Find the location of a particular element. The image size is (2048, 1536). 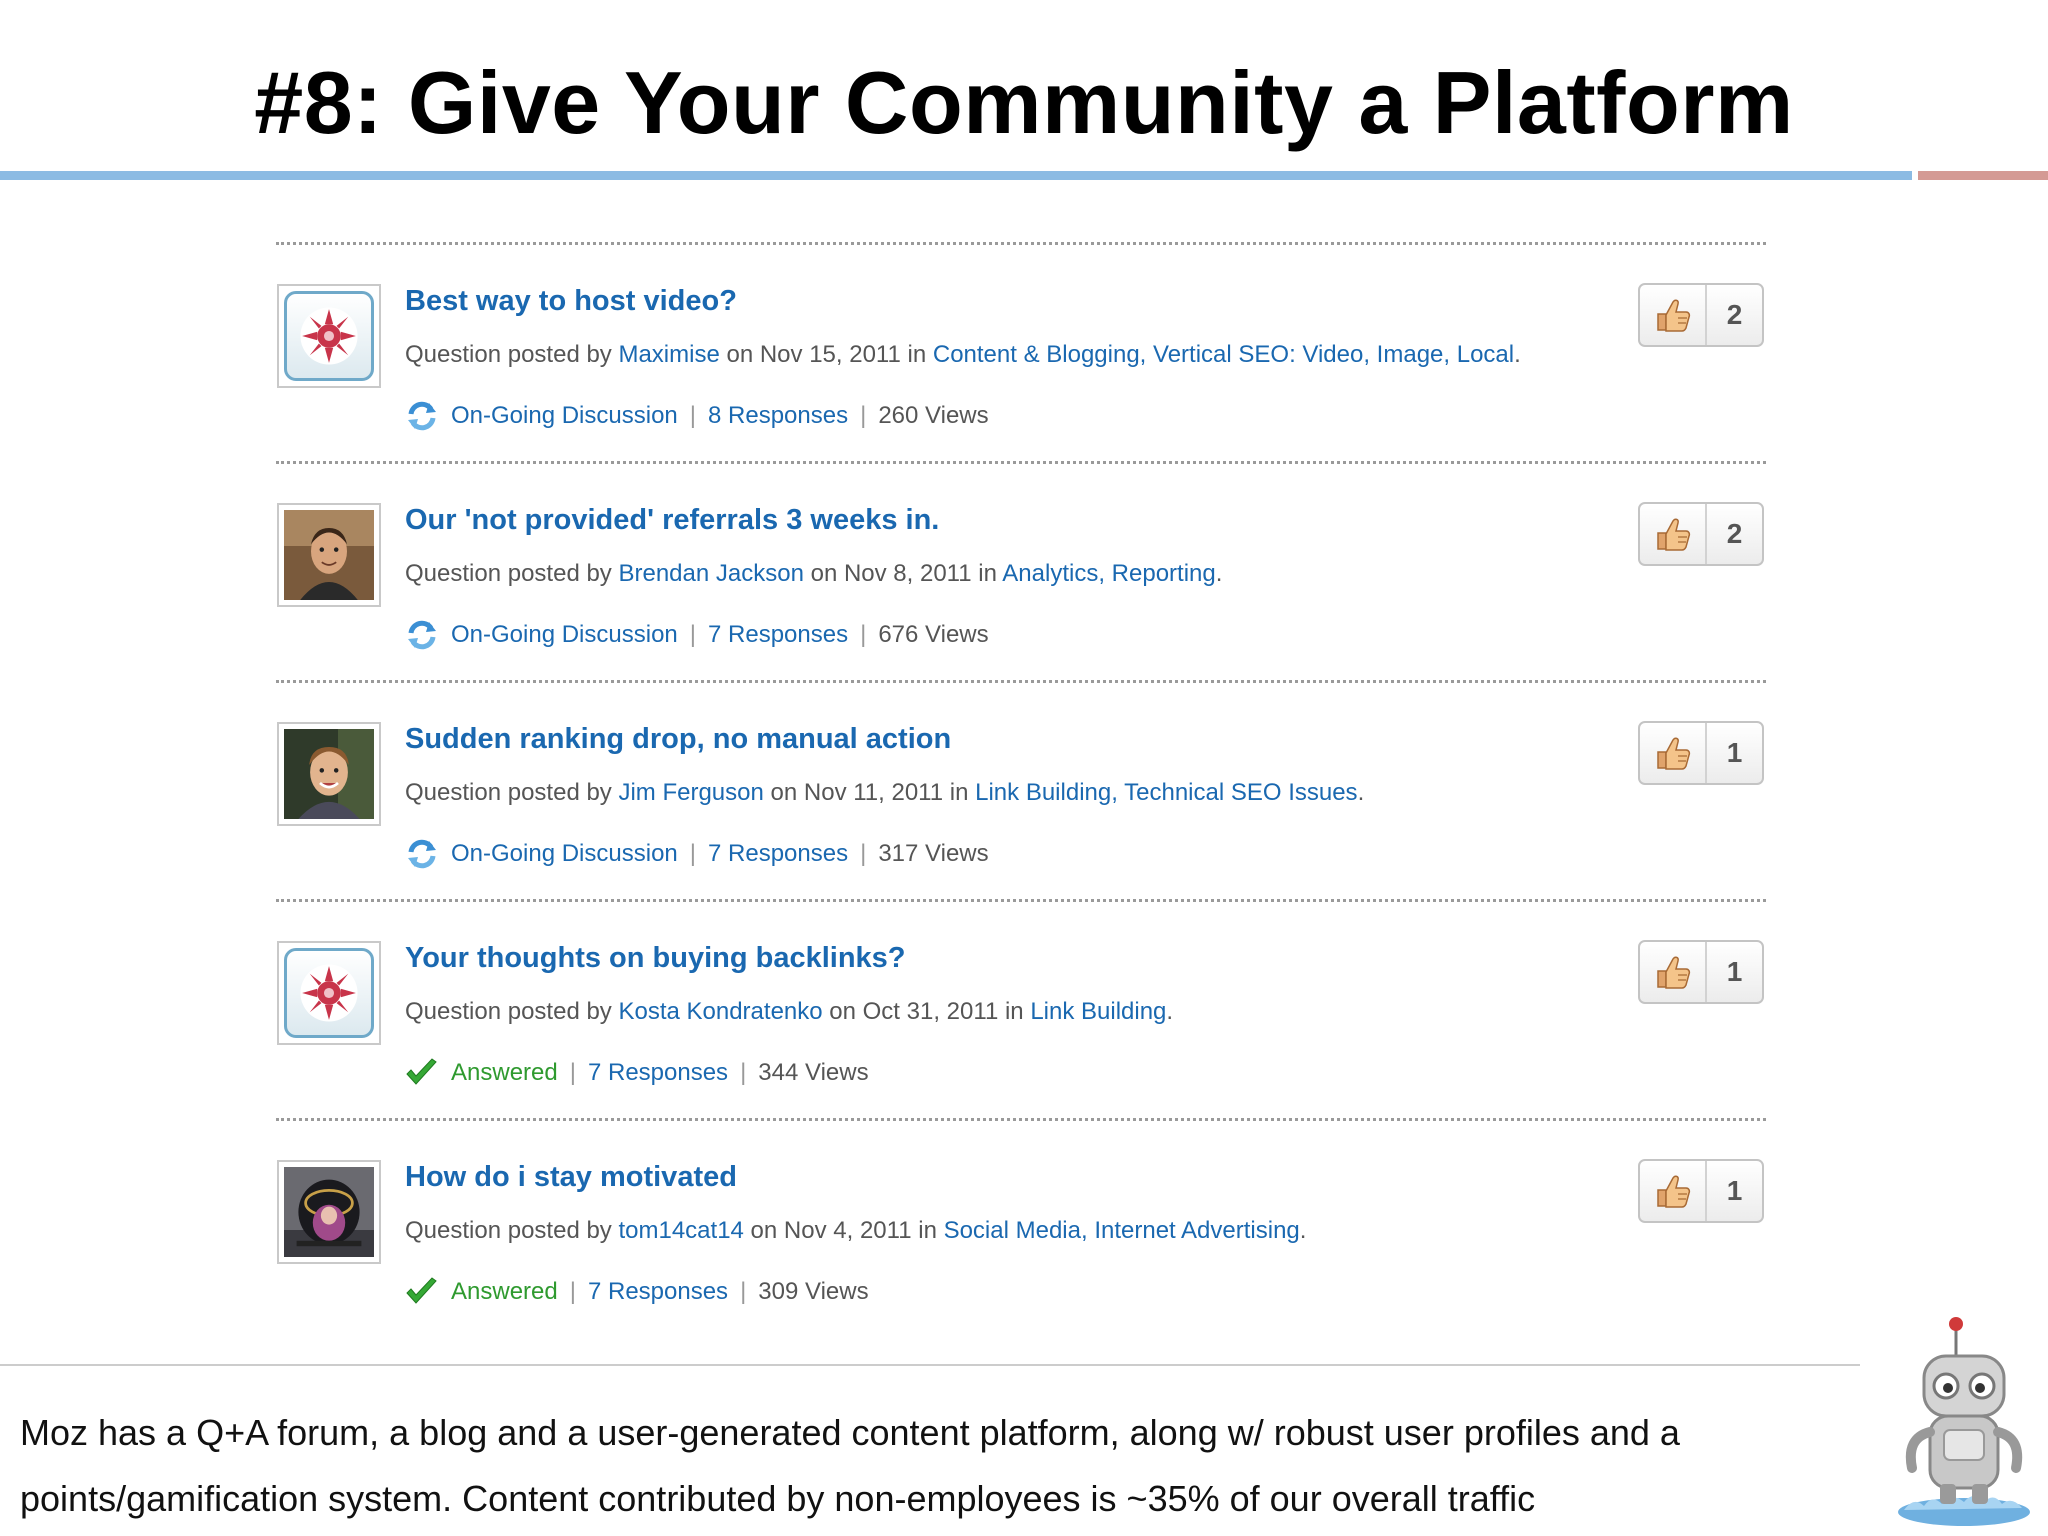

meta-date: on Nov 4, 2011 in is located at coordinates (843, 1230).